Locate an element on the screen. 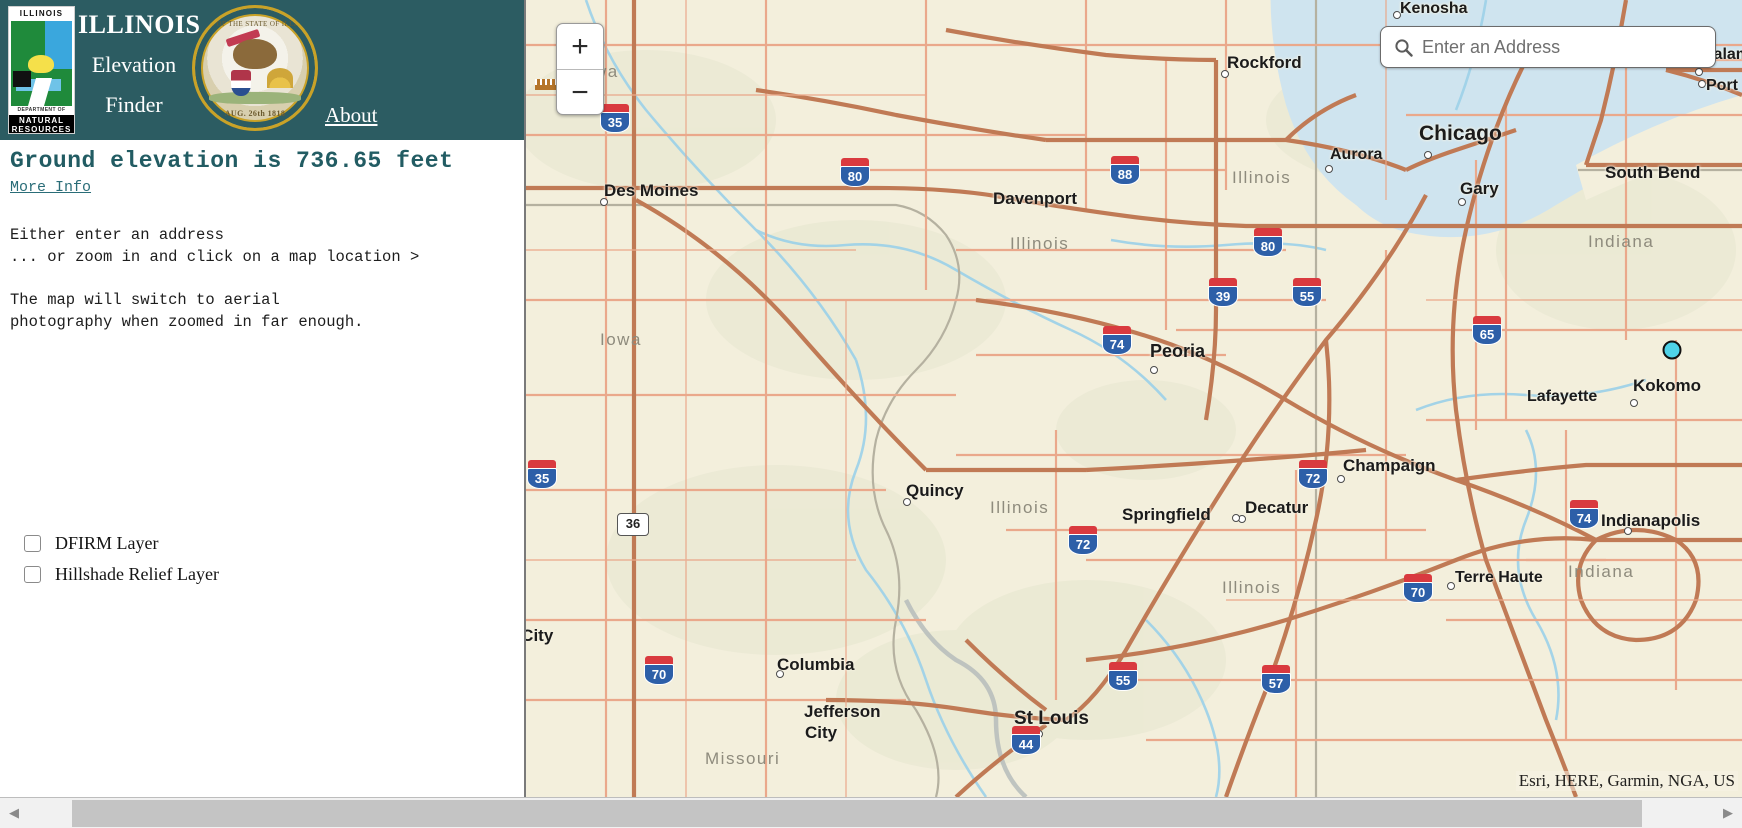  logo-band-bottom: NATURAL RESOURCES is located at coordinates (41, 124).